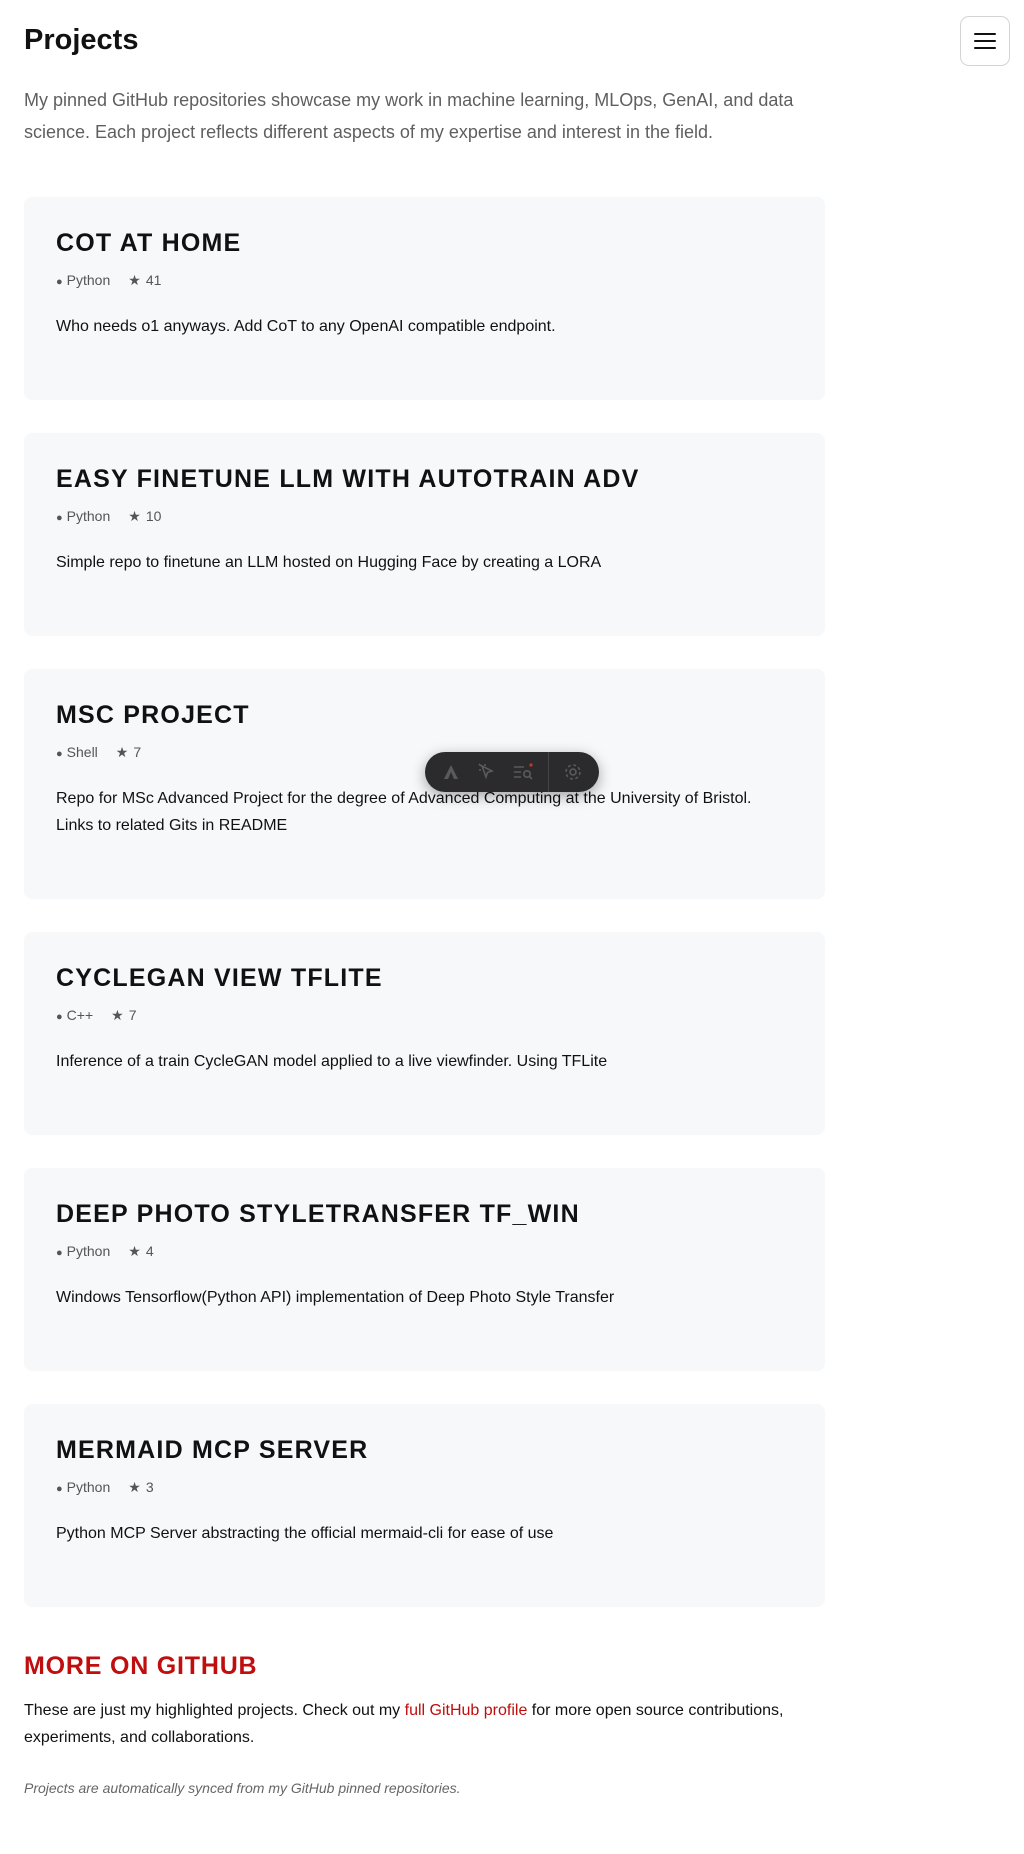  Describe the element at coordinates (466, 1710) in the screenshot. I see `github-profile-link: full GitHub profile` at that location.